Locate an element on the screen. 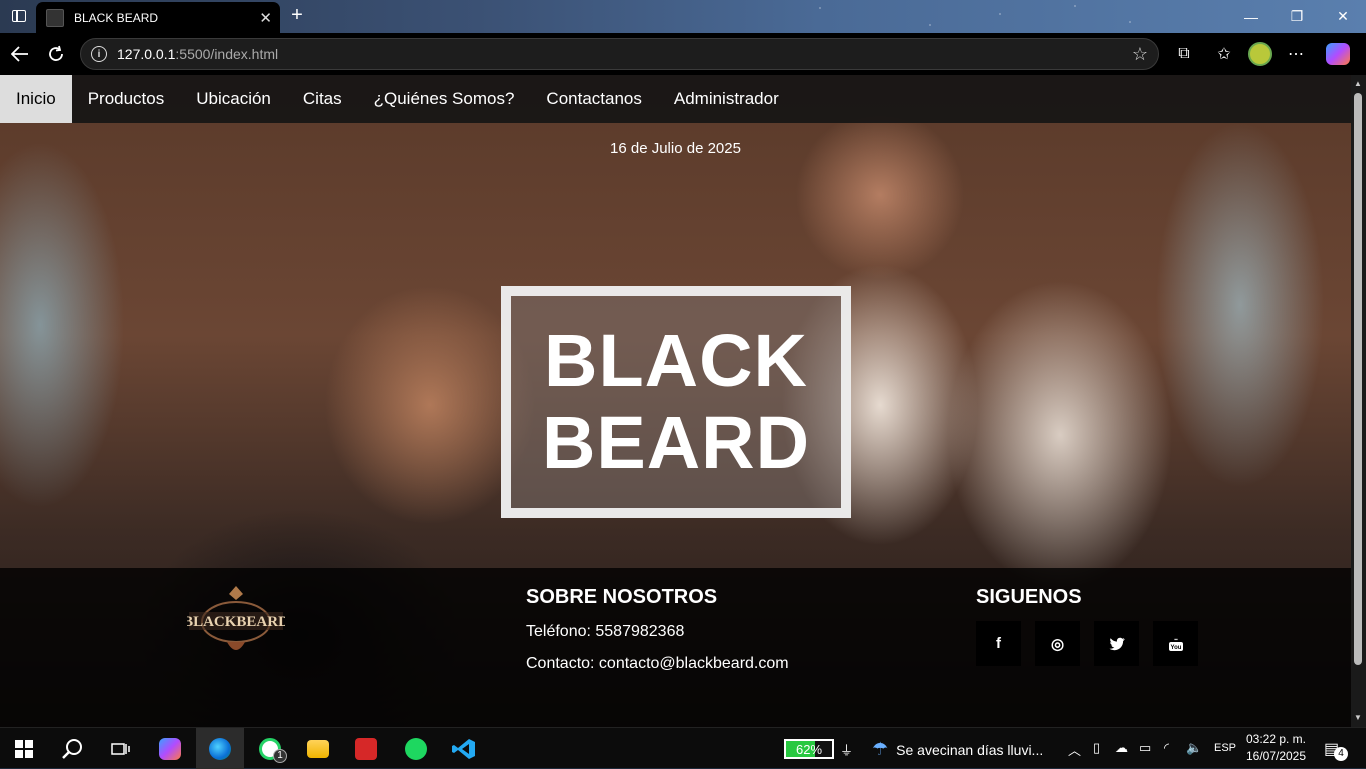  system-clock: 03:22 p. m. 16/07/2025 is located at coordinates (1276, 748).